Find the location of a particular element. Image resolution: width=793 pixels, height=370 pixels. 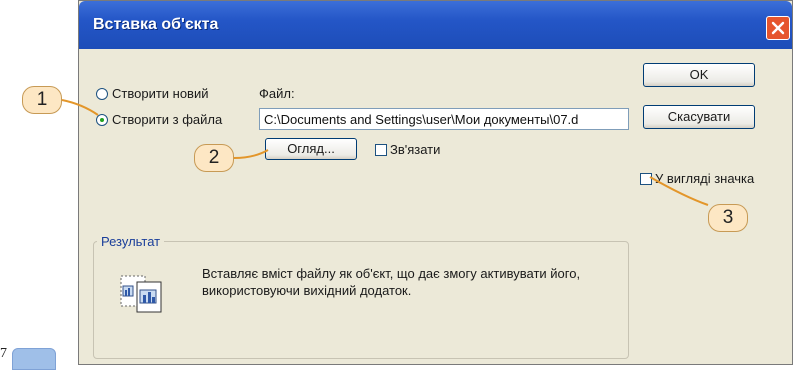

callout-1: 1 is located at coordinates (42, 100).